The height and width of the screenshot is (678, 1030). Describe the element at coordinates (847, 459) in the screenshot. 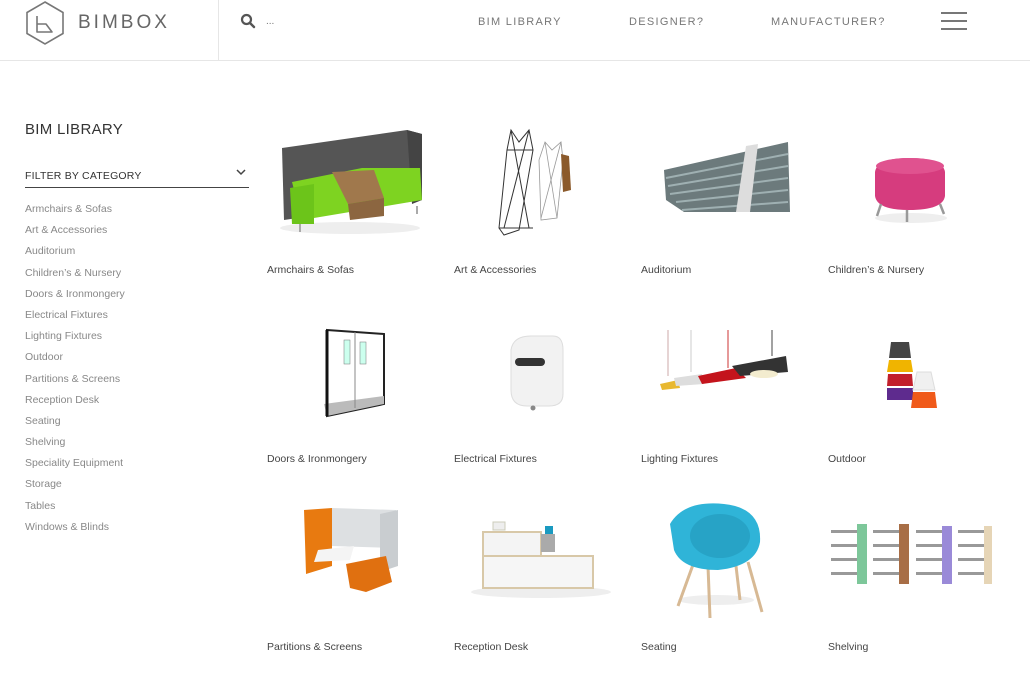

I see `category-card-label: Outdoor` at that location.